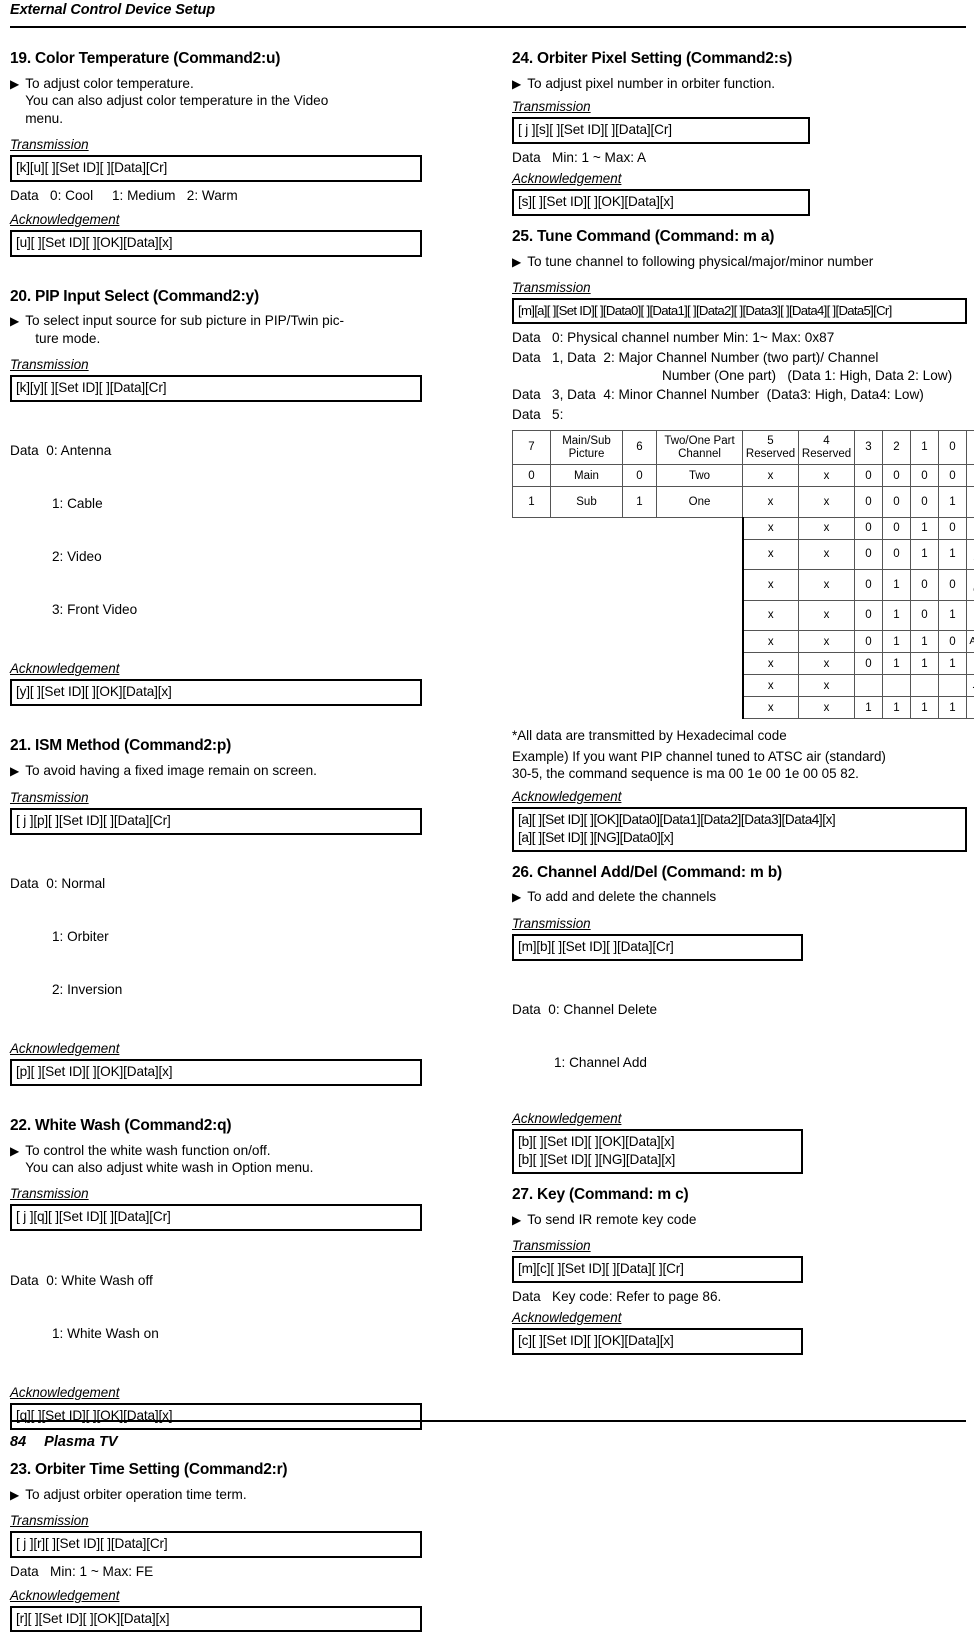 The width and height of the screenshot is (974, 1637). Describe the element at coordinates (770, 441) in the screenshot. I see `header-bit-5-num: 5` at that location.